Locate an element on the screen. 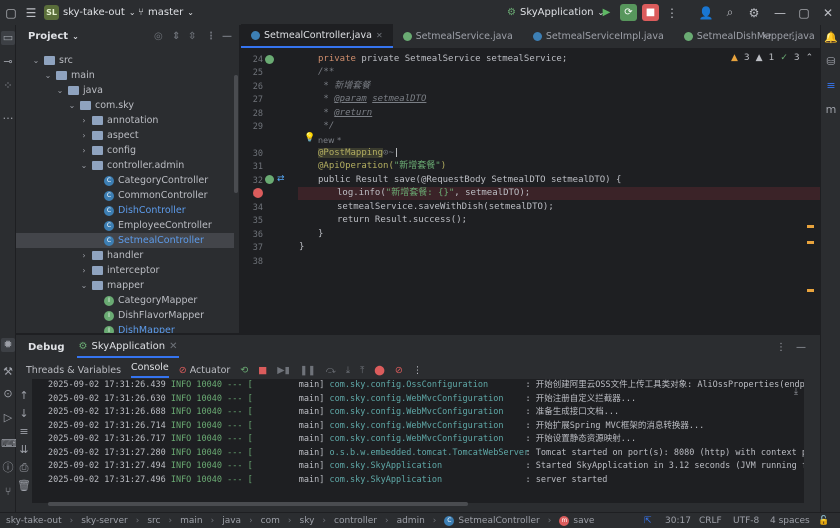 The width and height of the screenshot is (840, 528). tree-item-controller-admin: ⌄ controller.admin is located at coordinates (125, 165).